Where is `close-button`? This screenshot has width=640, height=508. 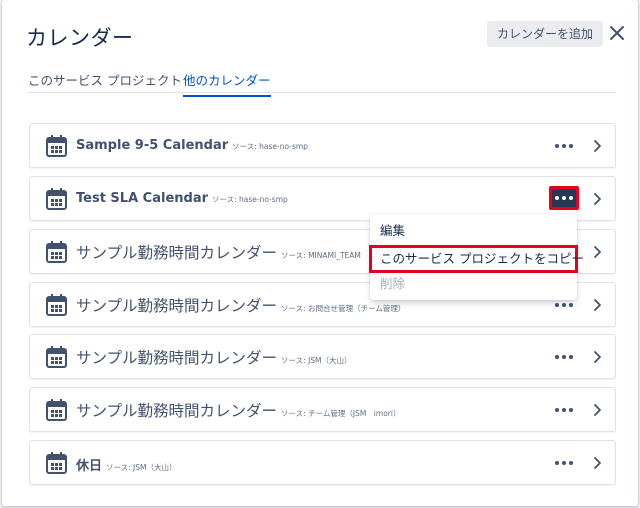 close-button is located at coordinates (617, 33).